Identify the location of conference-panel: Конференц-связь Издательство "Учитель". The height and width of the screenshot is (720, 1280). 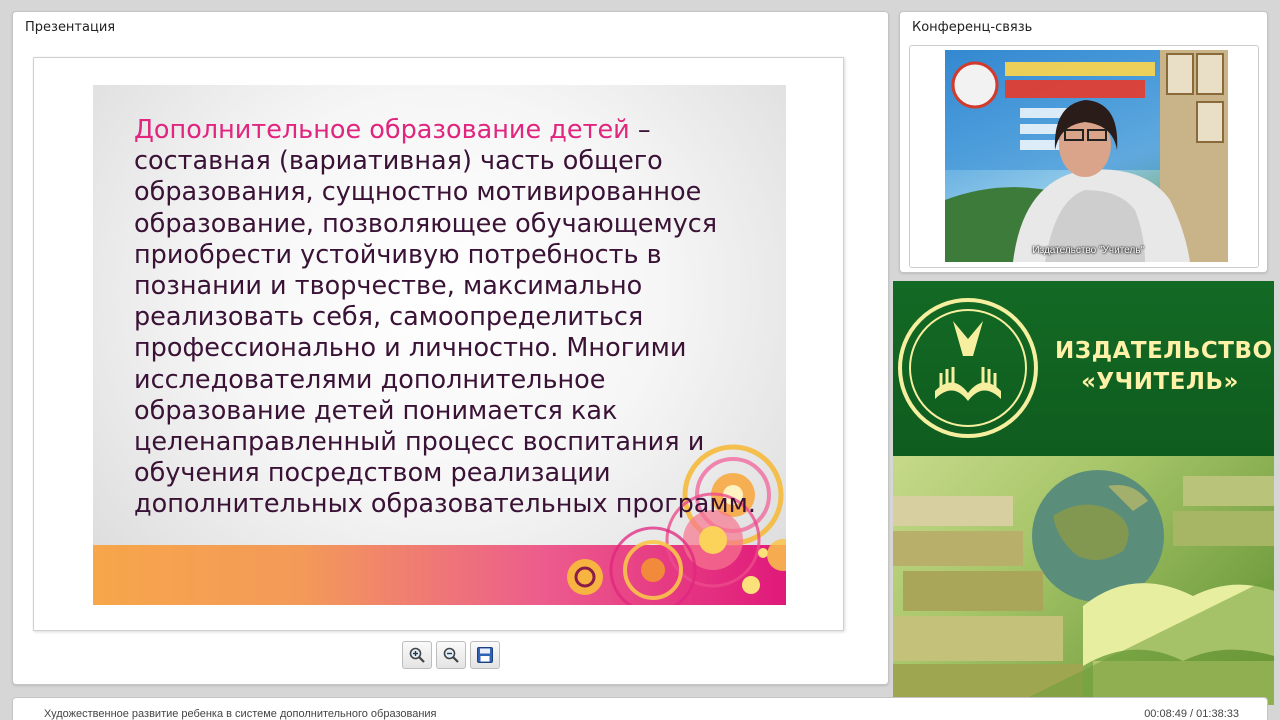
(1083, 142).